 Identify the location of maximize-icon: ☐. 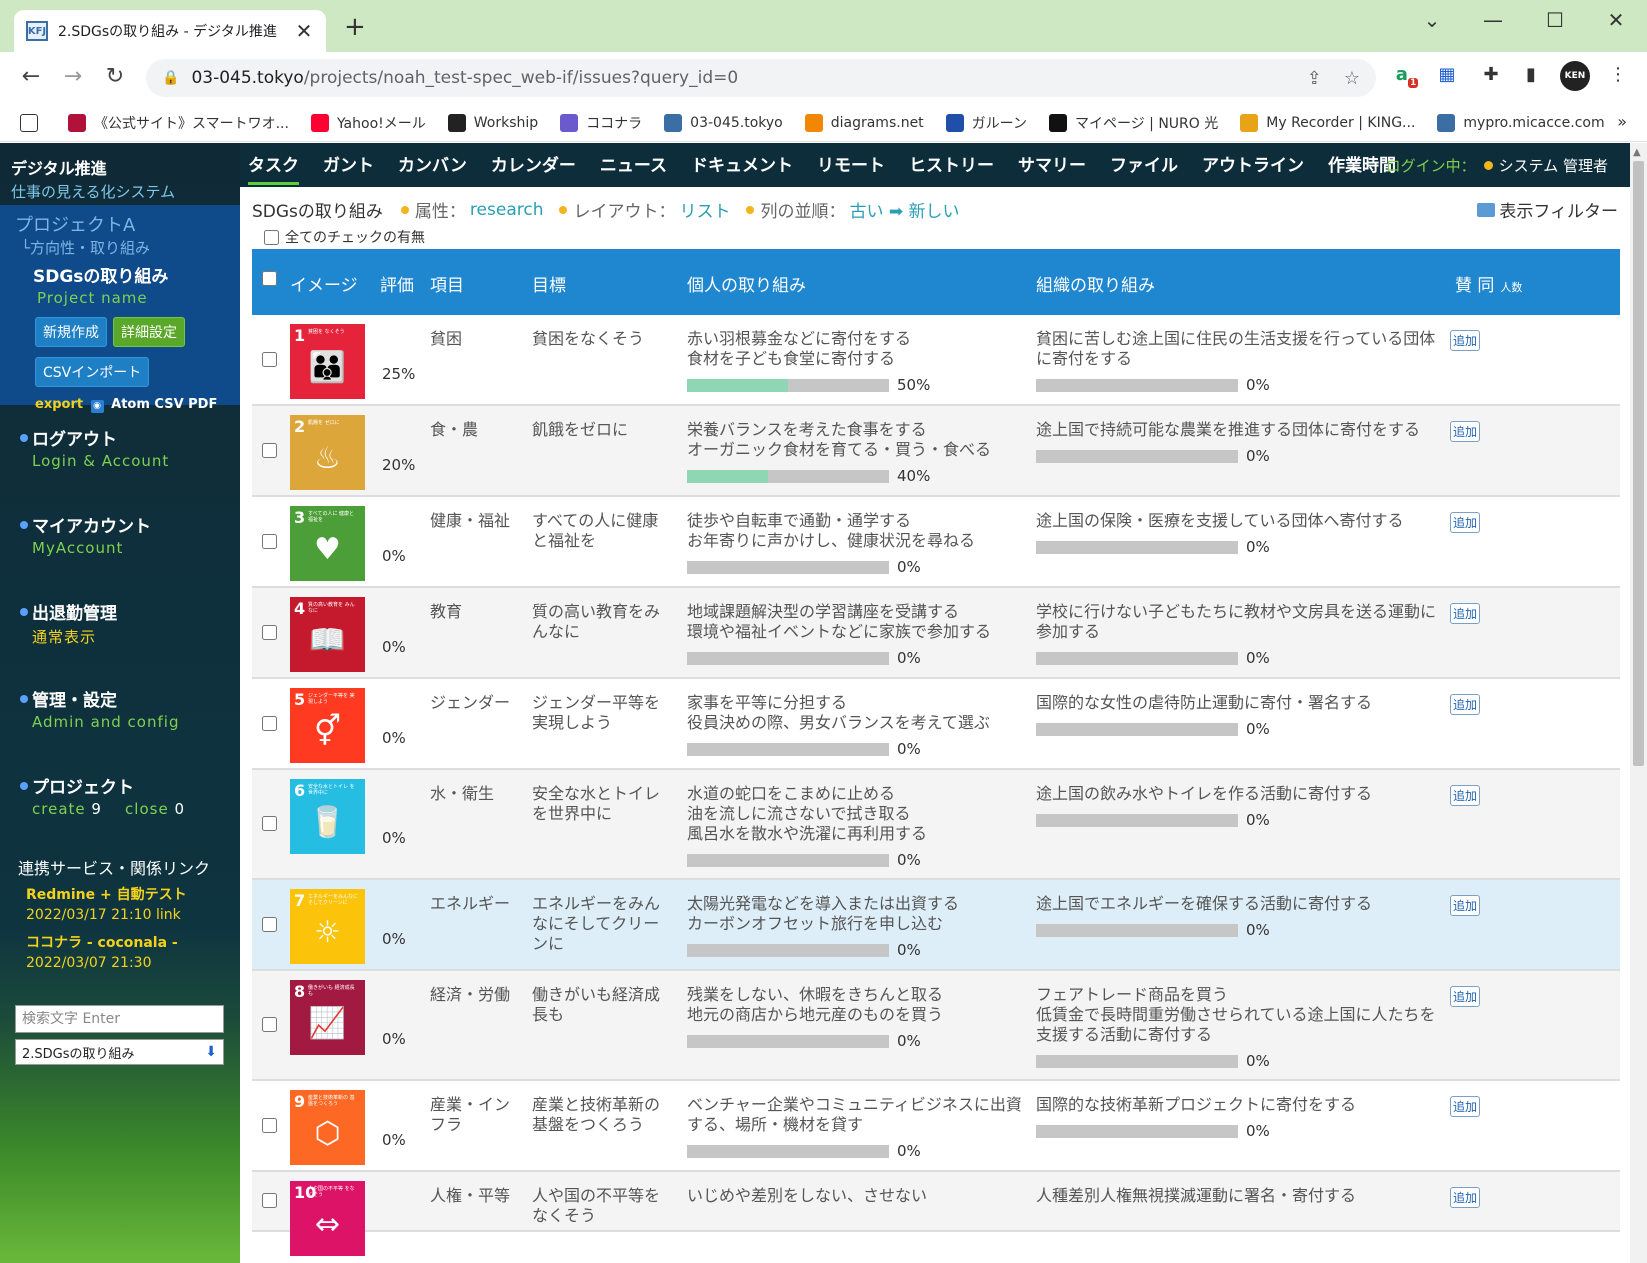
(1555, 20).